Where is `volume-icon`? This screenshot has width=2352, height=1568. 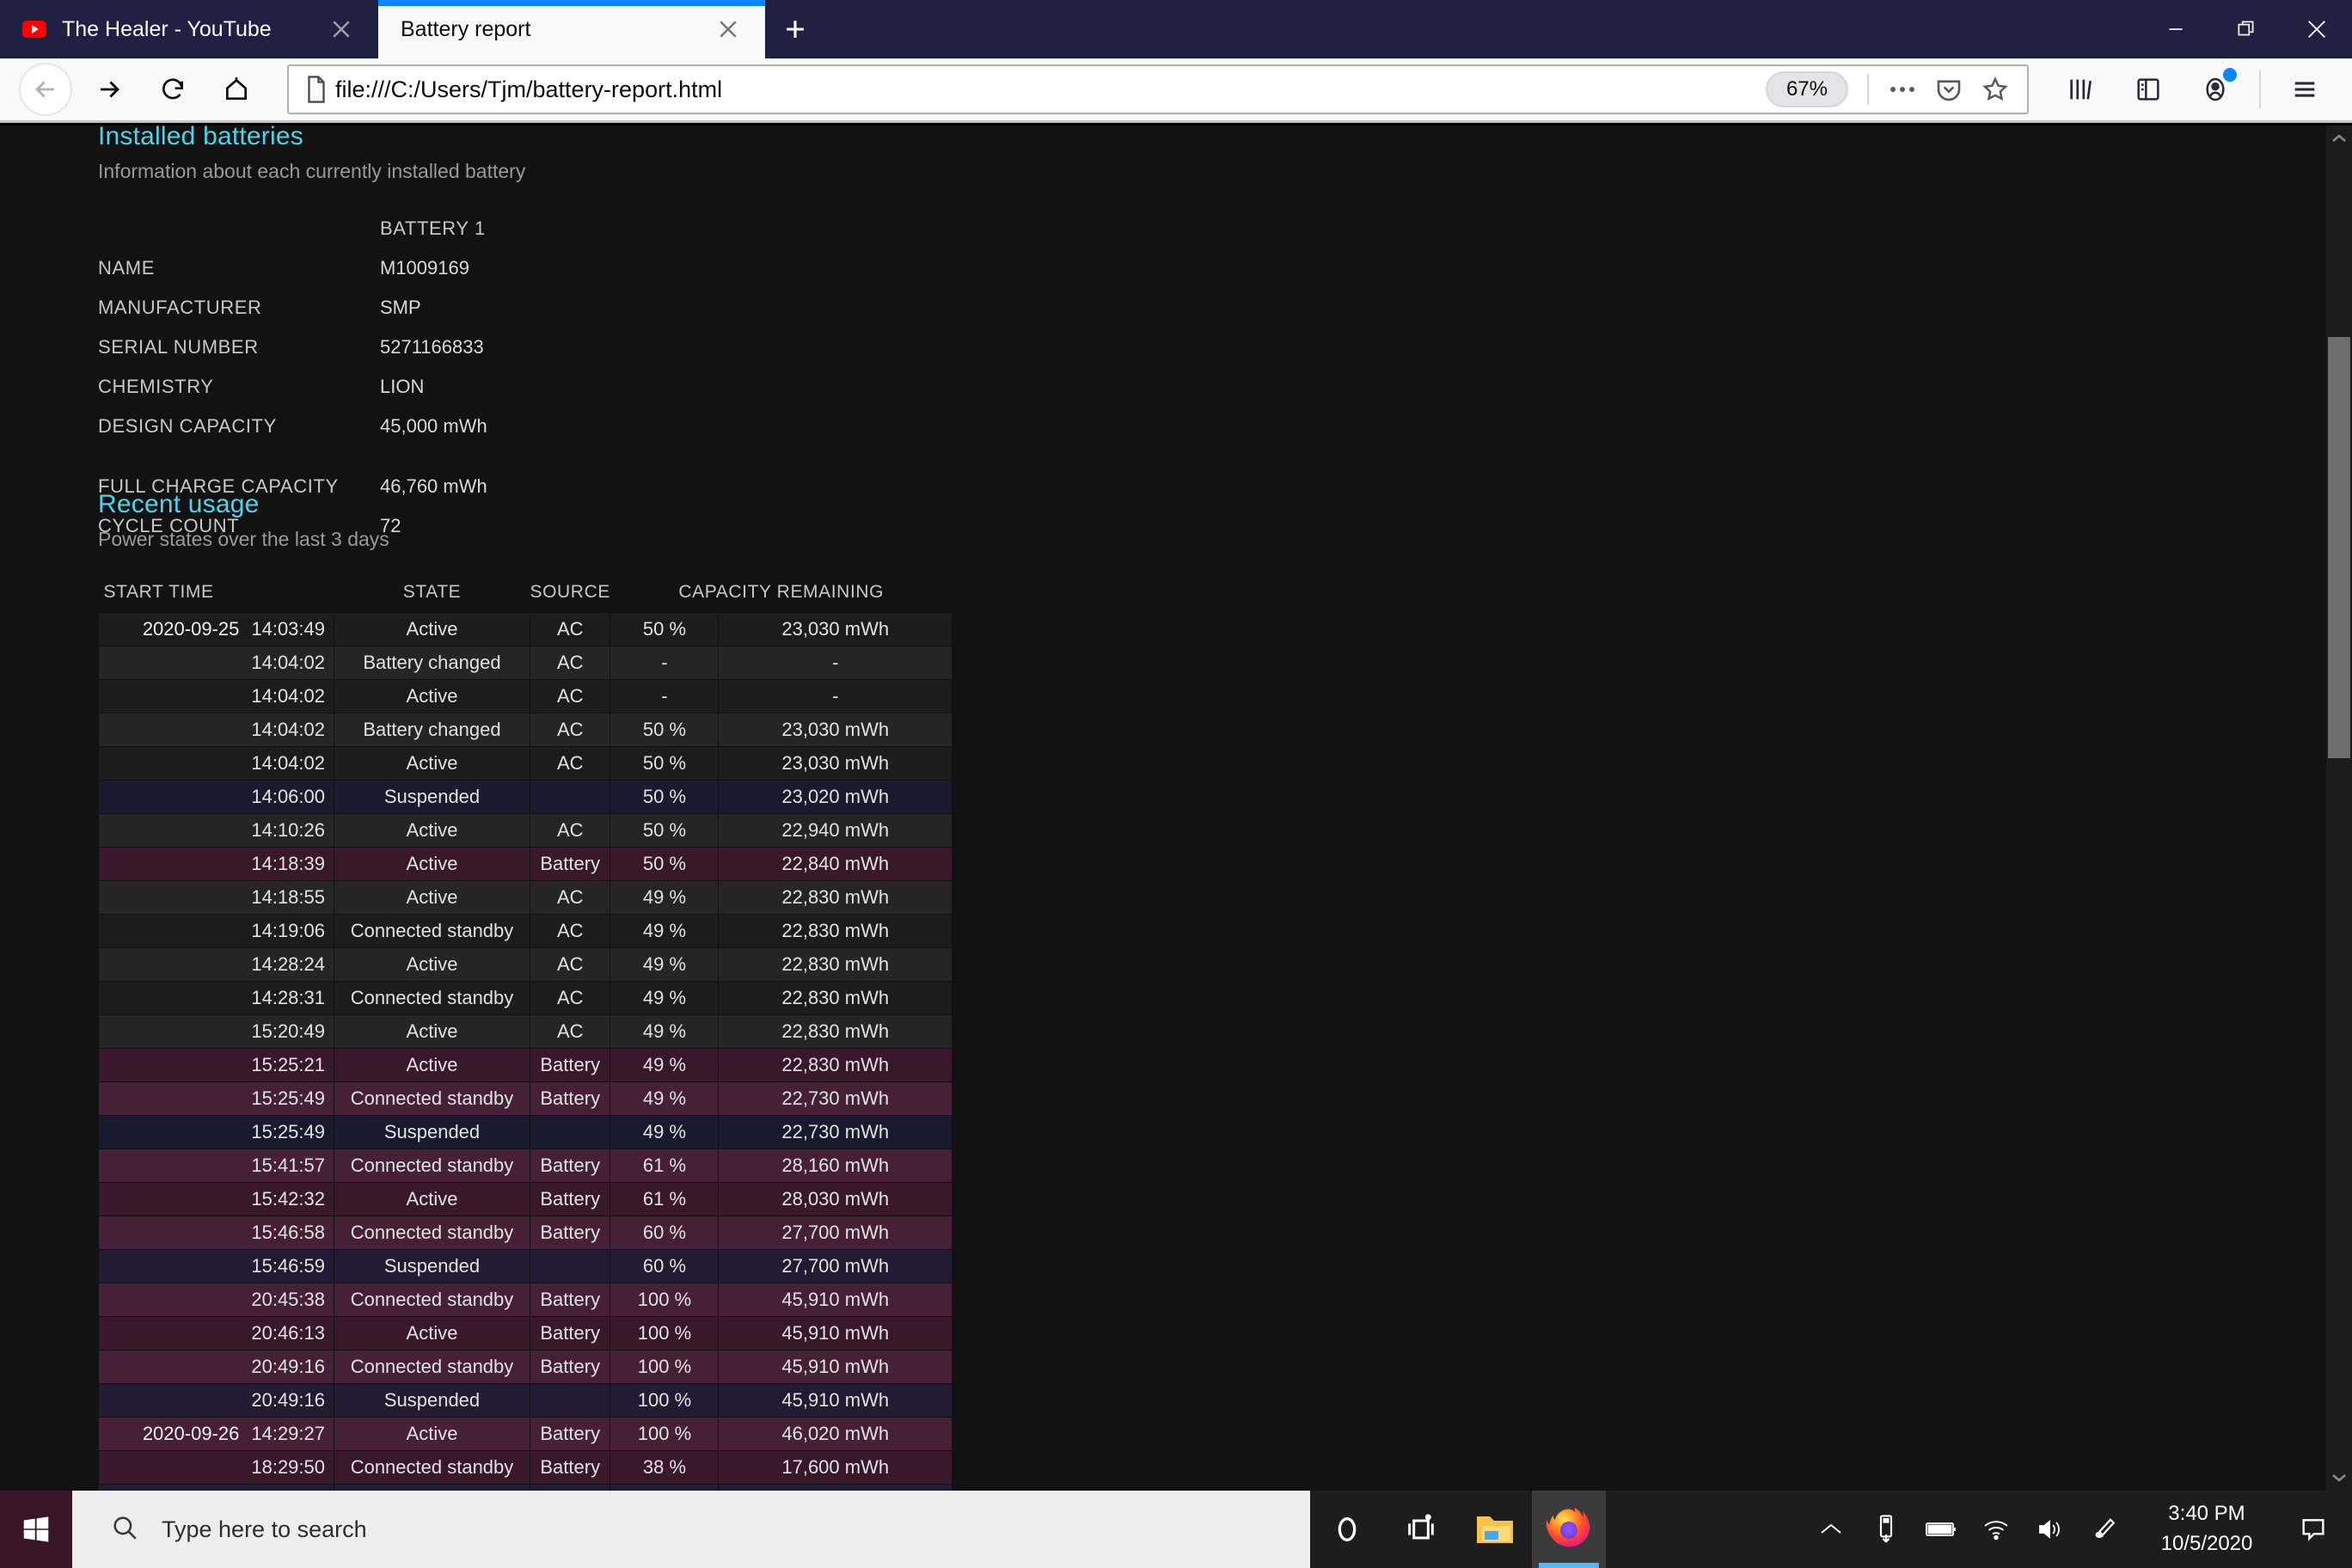 volume-icon is located at coordinates (2051, 1529).